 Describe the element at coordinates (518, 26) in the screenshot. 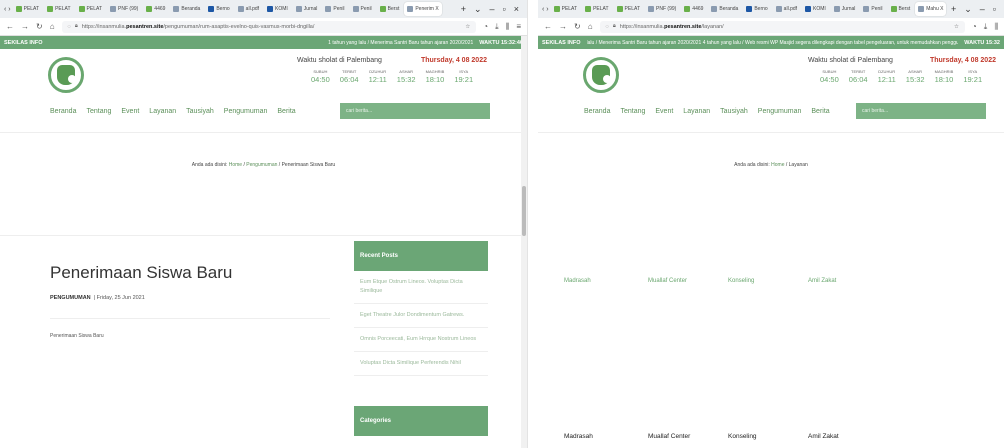

I see `menu-icon: ≡` at that location.